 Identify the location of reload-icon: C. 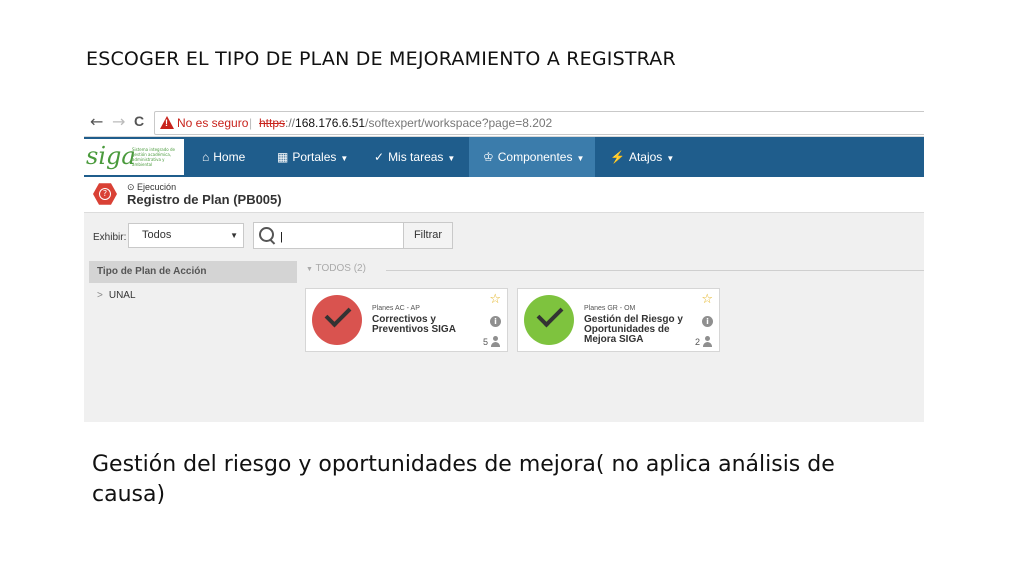
(139, 121).